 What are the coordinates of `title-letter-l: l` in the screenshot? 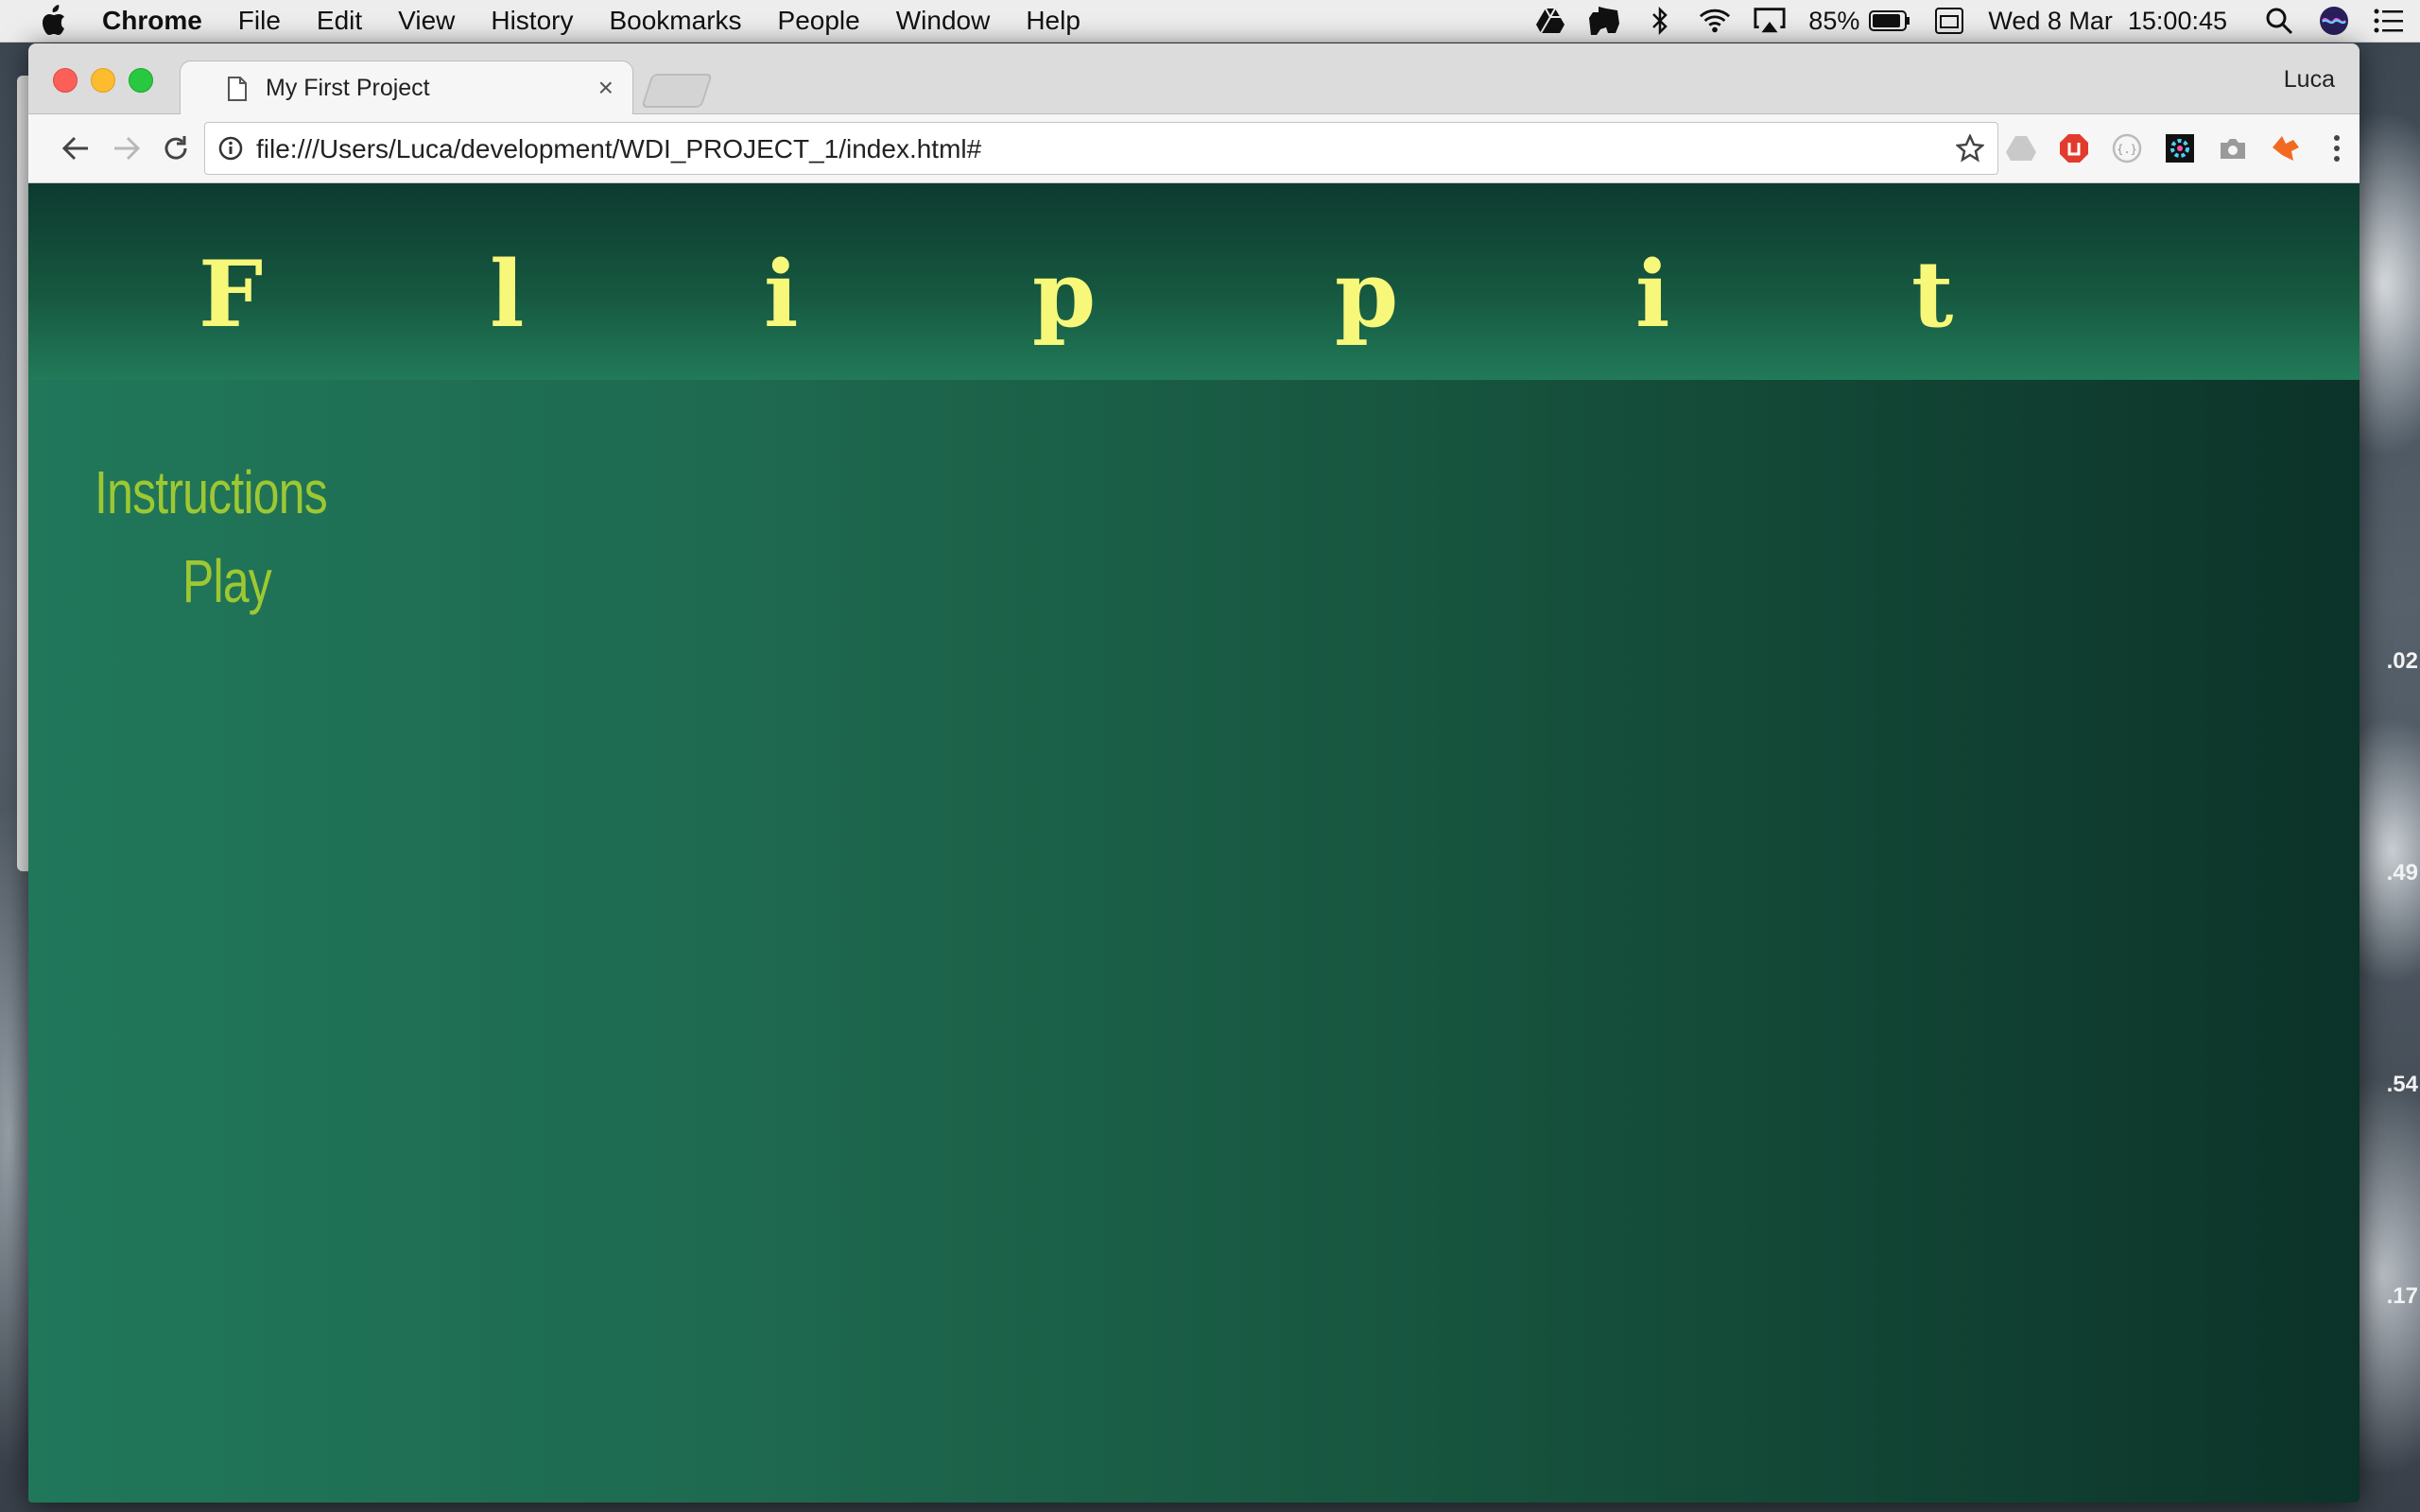 It's located at (508, 294).